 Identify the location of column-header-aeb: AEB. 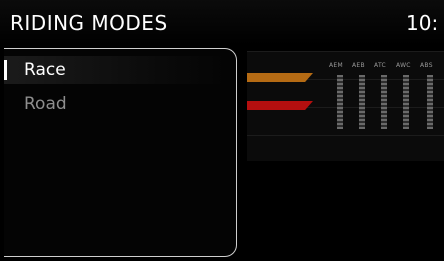
(358, 65).